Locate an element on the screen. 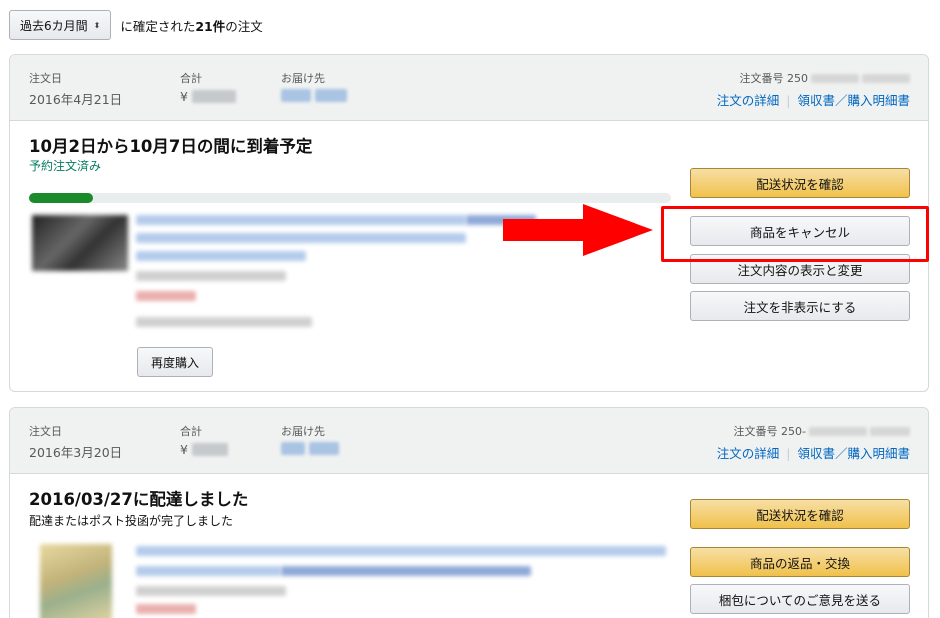 This screenshot has height=618, width=940. period-select: 過去6カ月間 ⬍ is located at coordinates (60, 25).